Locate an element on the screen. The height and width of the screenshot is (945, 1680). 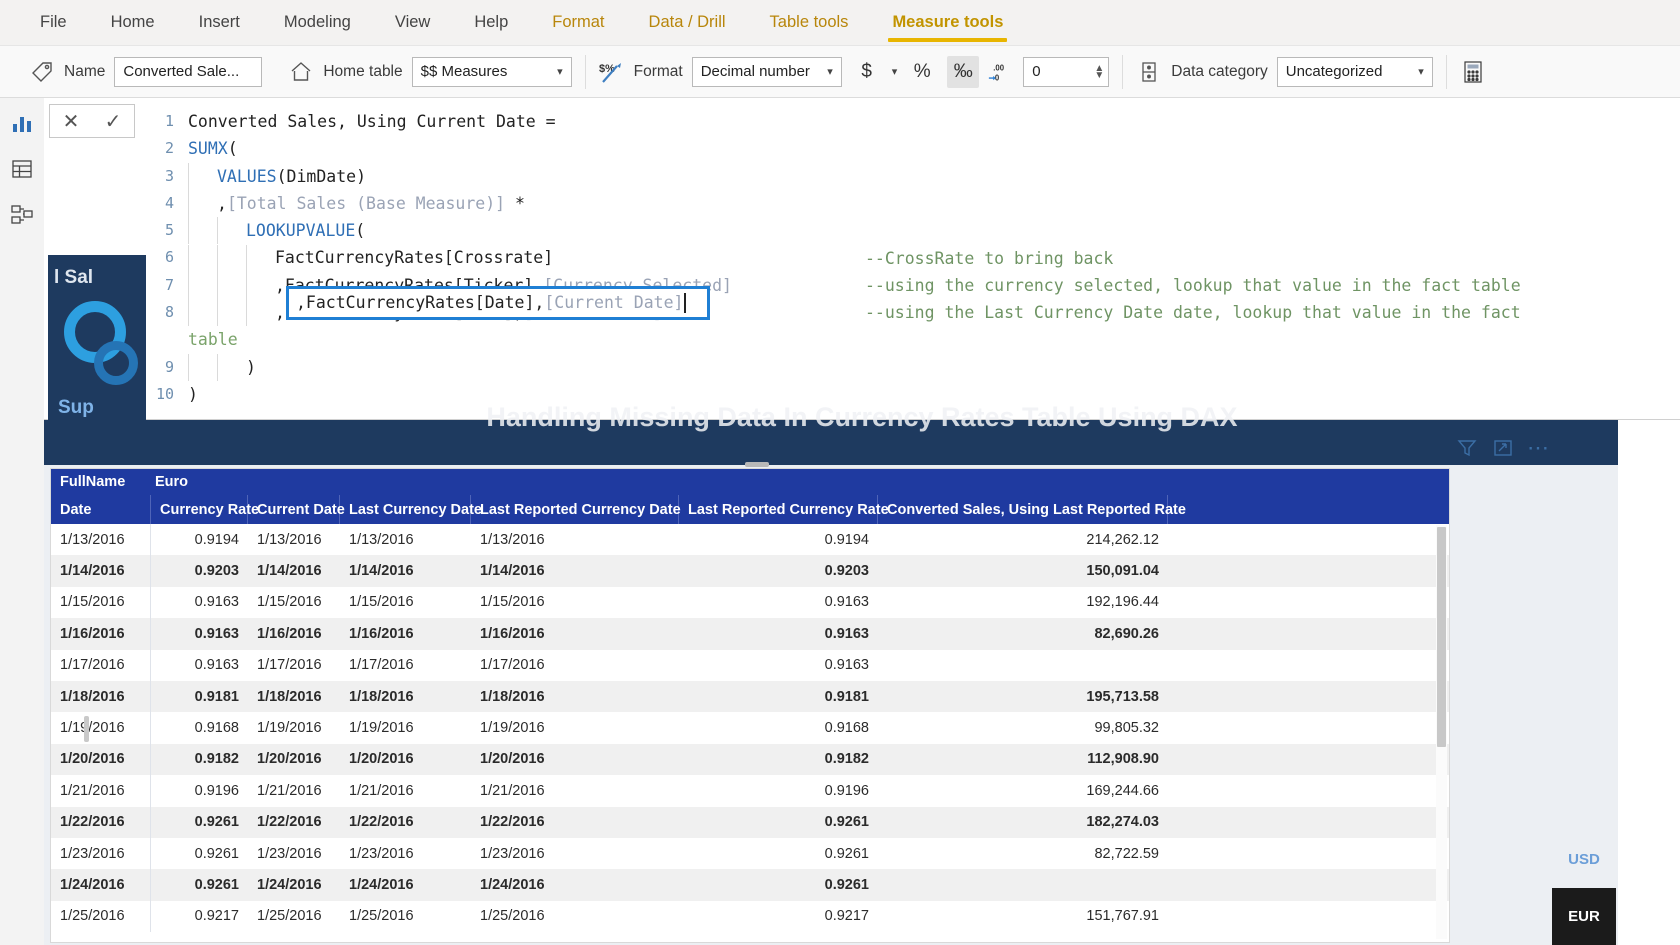
table-cell: 150,091.04 is located at coordinates (1122, 571).